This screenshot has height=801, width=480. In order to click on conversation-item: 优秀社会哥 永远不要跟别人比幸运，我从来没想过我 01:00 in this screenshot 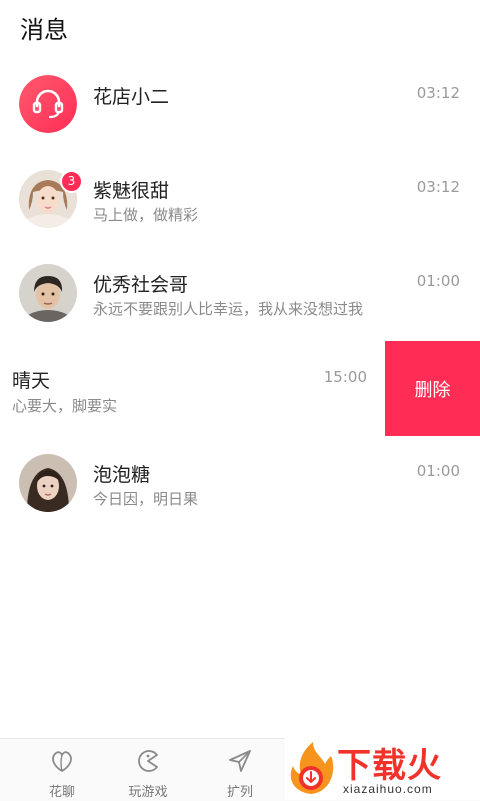, I will do `click(240, 293)`.